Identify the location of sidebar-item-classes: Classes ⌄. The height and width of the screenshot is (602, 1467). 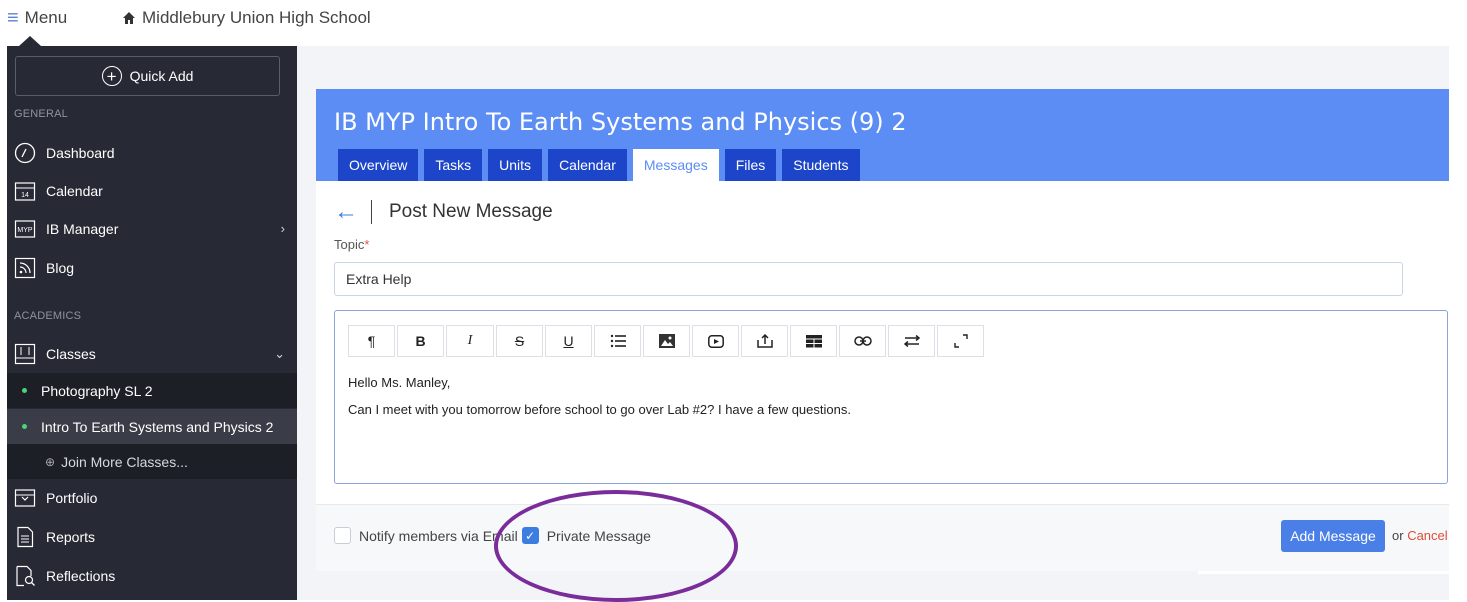
(152, 354).